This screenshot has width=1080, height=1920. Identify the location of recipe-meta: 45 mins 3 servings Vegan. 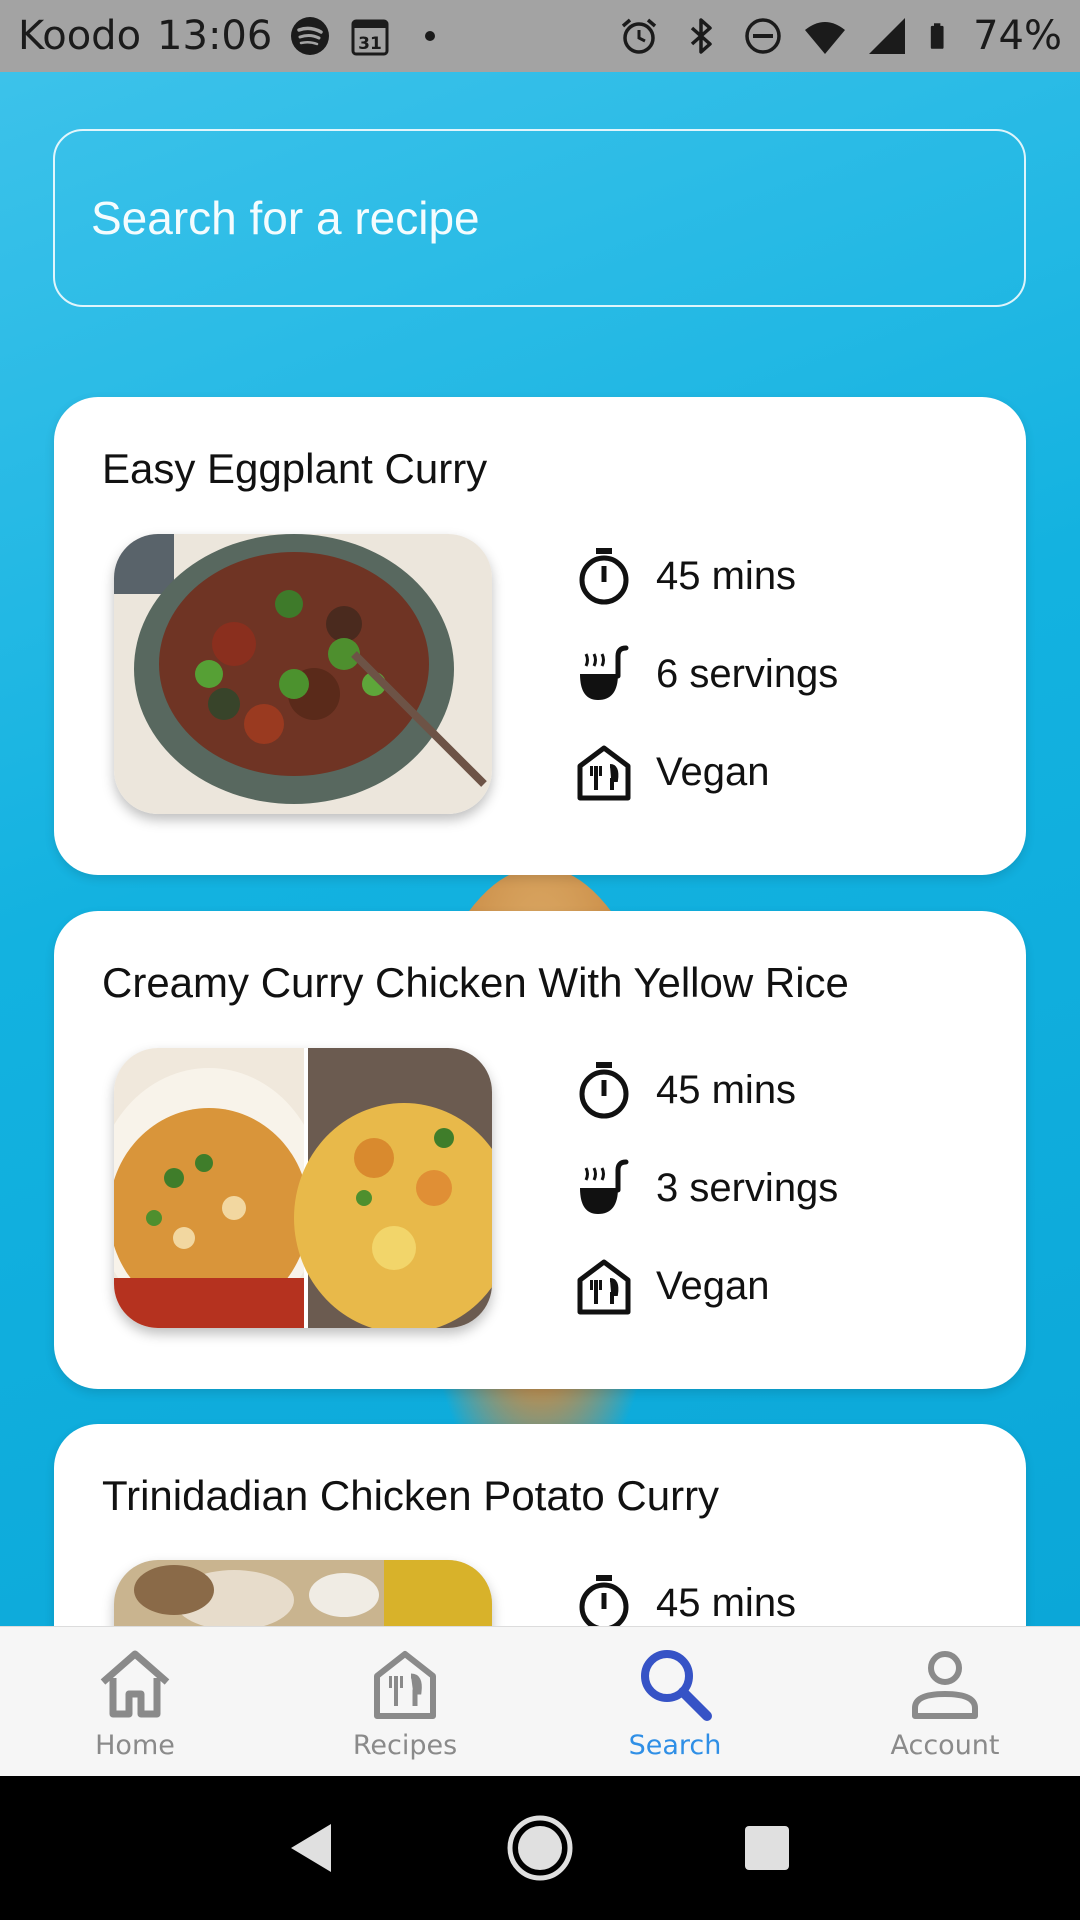
(706, 1188).